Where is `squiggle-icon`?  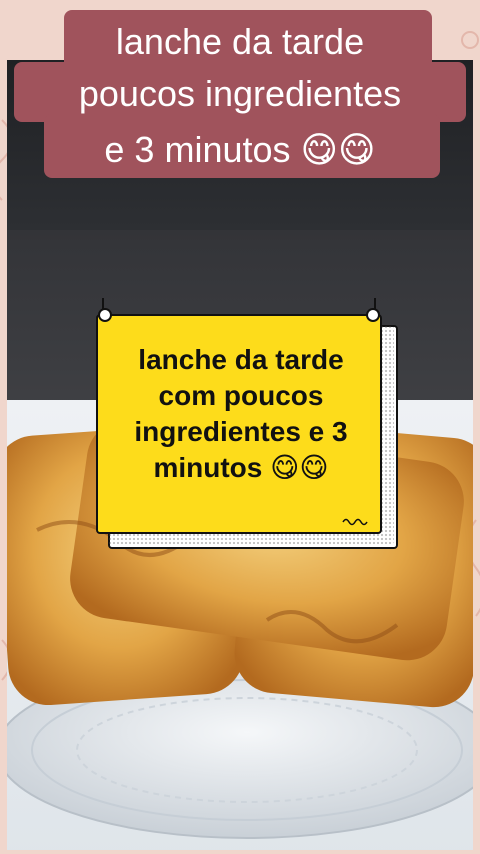 squiggle-icon is located at coordinates (355, 522).